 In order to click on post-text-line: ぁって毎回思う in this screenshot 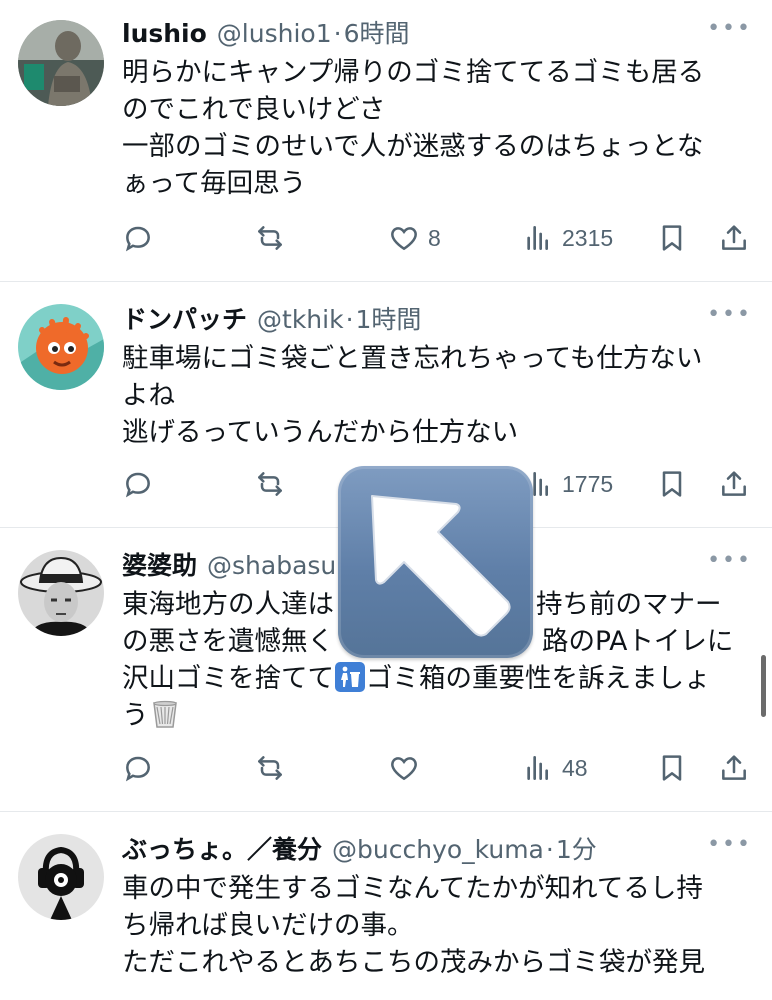, I will do `click(214, 183)`.